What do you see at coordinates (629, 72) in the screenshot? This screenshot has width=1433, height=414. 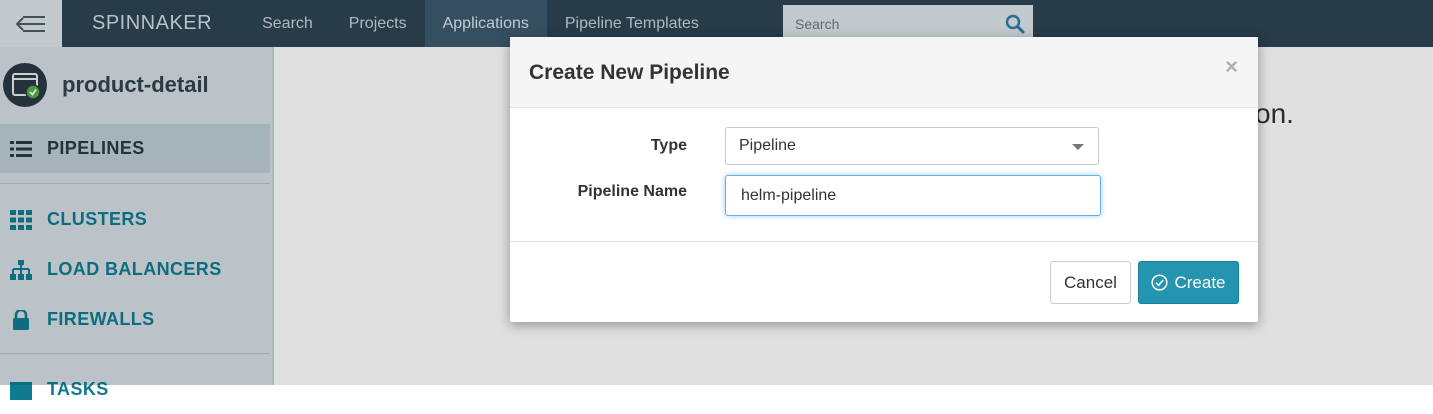 I see `modal-title: Create New Pipeline` at bounding box center [629, 72].